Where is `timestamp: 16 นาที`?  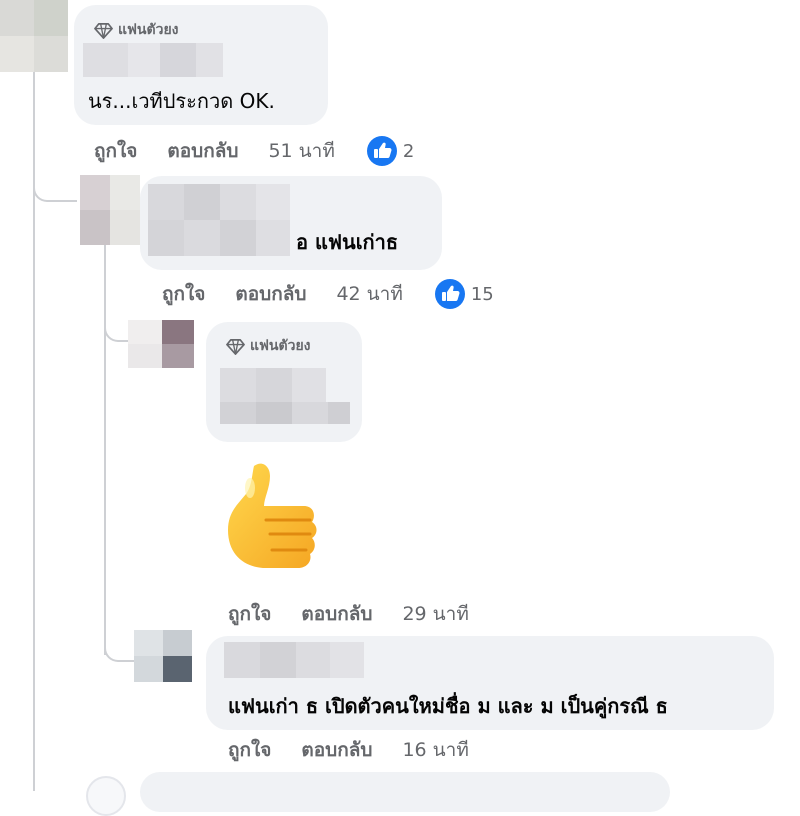 timestamp: 16 นาที is located at coordinates (435, 750).